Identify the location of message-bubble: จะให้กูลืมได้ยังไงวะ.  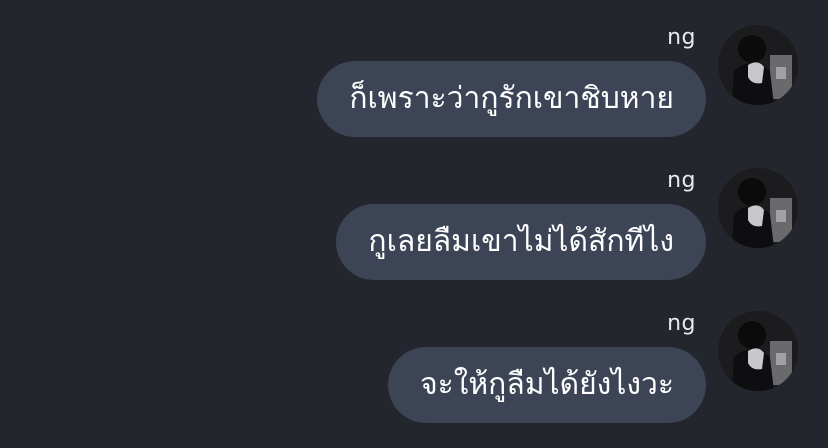
(547, 385).